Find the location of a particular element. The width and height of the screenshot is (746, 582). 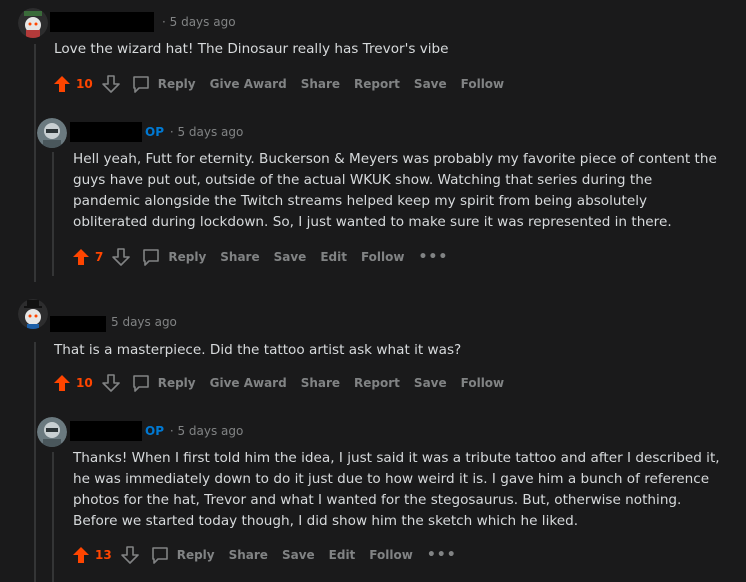

comment-actions: 13 Reply Share Save Edit Follow ••• is located at coordinates (264, 555).